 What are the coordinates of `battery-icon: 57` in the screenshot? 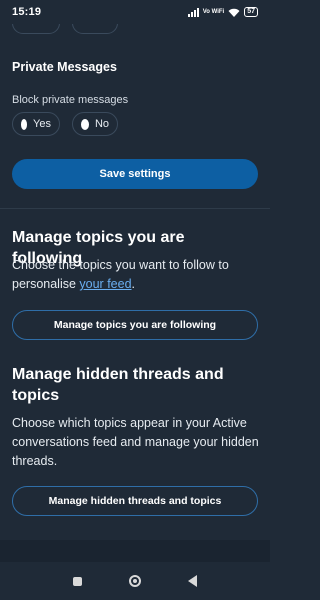 It's located at (251, 12).